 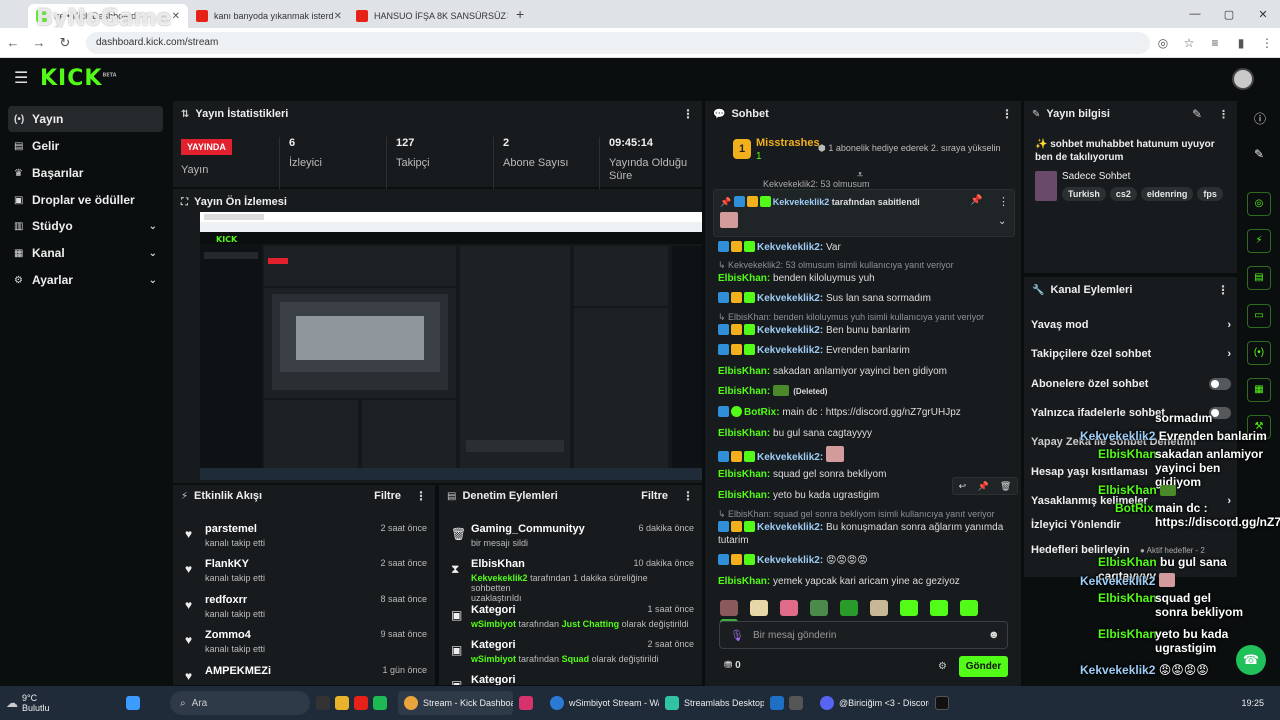 I want to click on sidebar-item-basarilar: ♛ Başarılar, so click(x=85, y=173).